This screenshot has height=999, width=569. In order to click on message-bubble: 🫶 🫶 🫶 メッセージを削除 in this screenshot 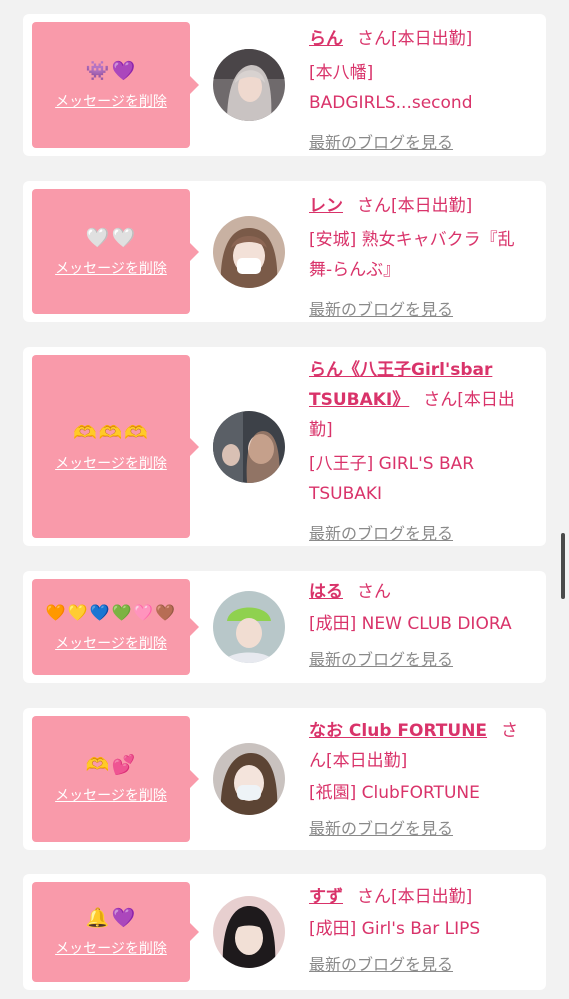, I will do `click(115, 446)`.